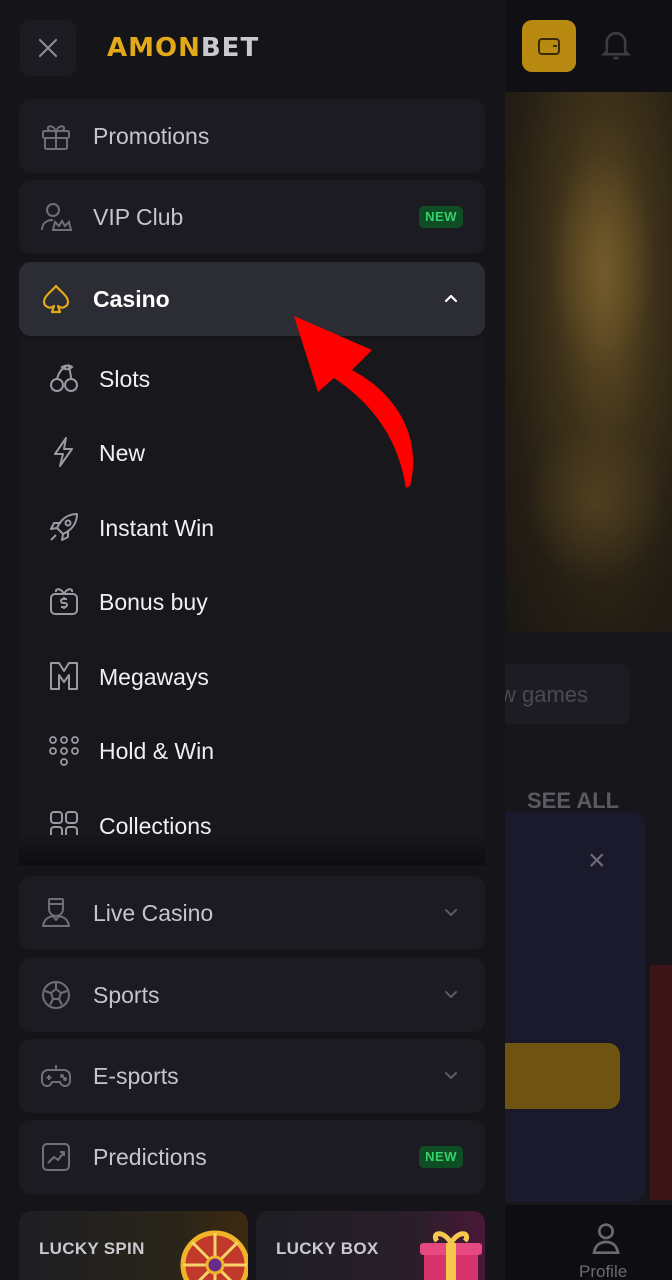 This screenshot has height=1280, width=672. Describe the element at coordinates (136, 1076) in the screenshot. I see `menu-item-label: E-sports` at that location.